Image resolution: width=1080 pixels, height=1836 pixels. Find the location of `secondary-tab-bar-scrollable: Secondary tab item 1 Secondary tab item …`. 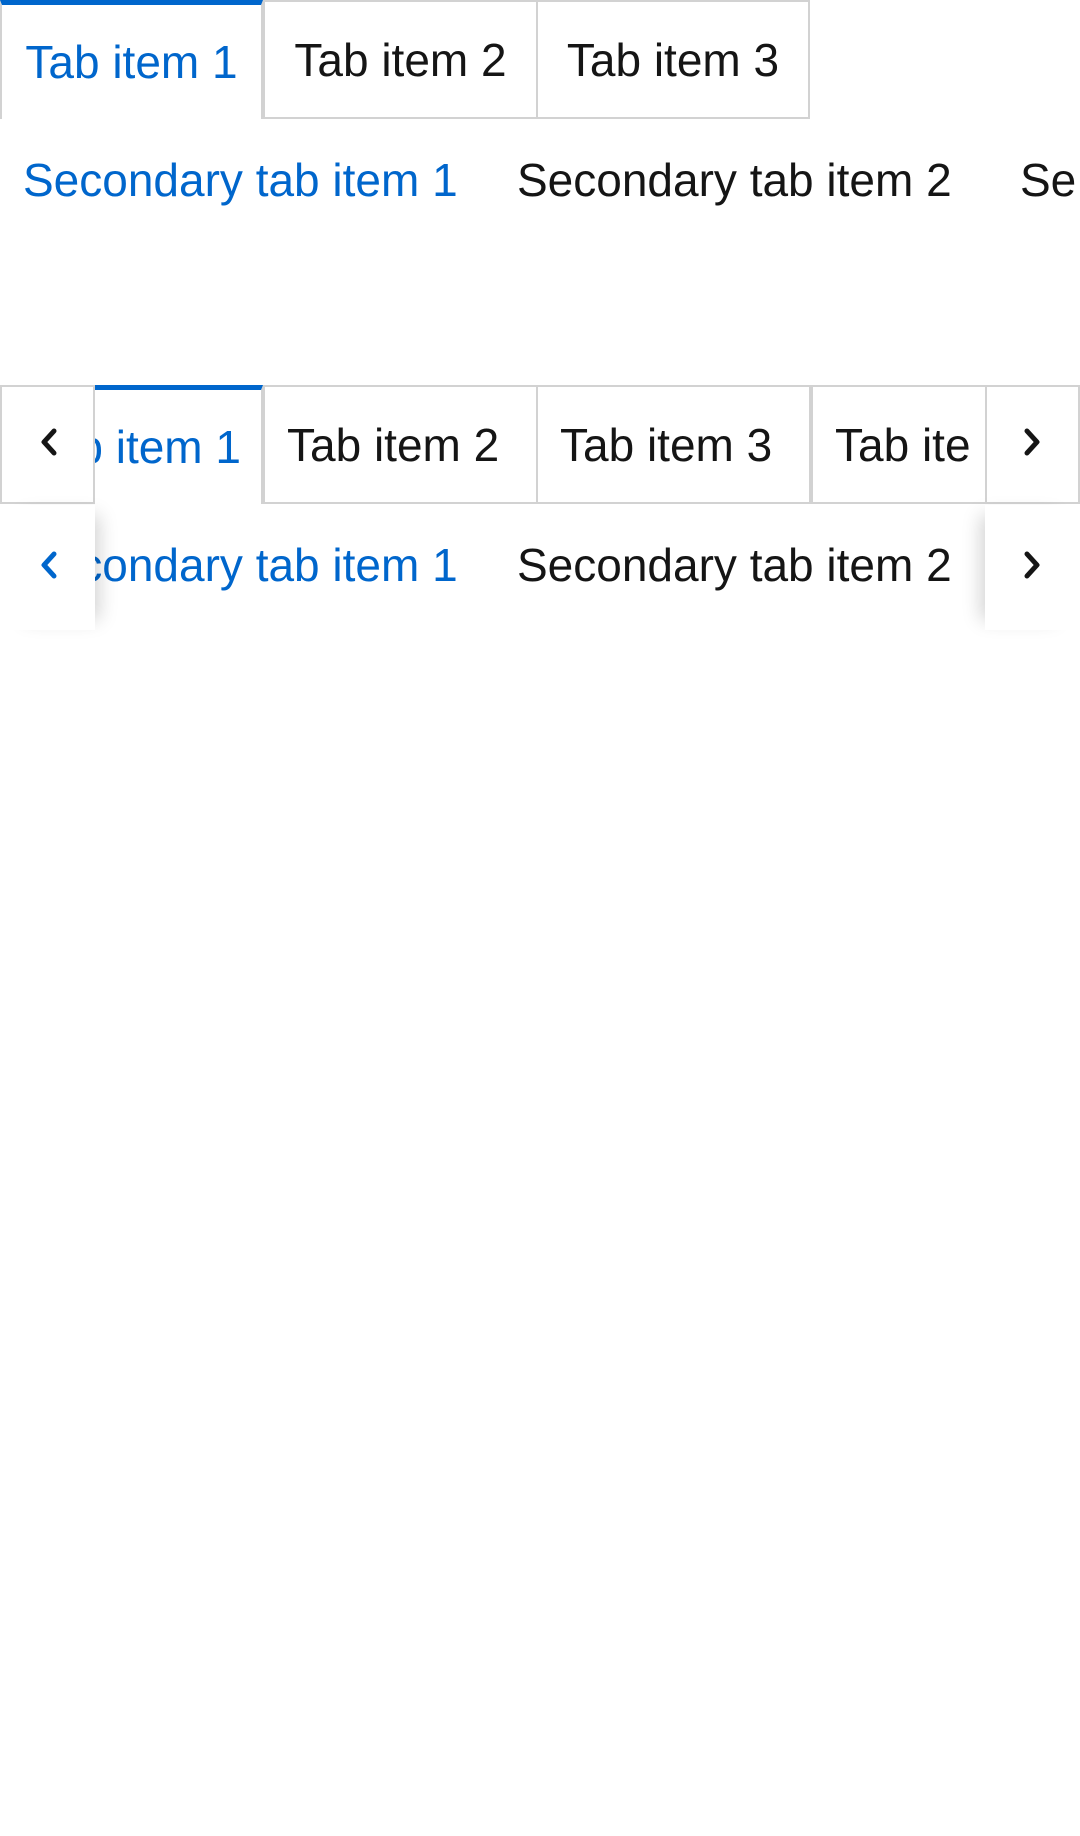

secondary-tab-bar-scrollable: Secondary tab item 1 Secondary tab item … is located at coordinates (540, 567).